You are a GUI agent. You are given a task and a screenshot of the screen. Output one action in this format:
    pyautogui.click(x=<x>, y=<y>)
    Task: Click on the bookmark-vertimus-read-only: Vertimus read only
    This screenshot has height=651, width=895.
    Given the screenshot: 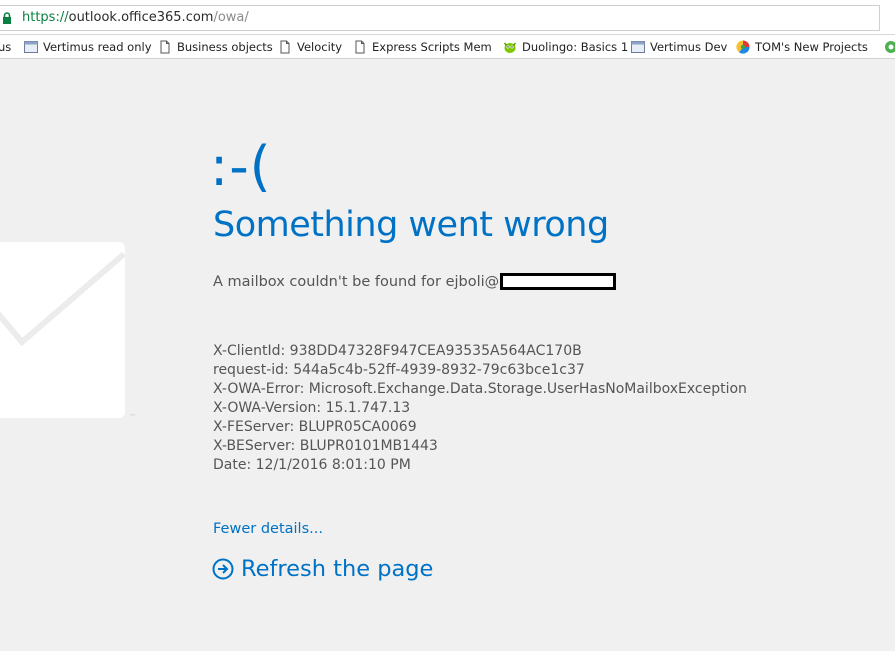 What is the action you would take?
    pyautogui.click(x=88, y=47)
    